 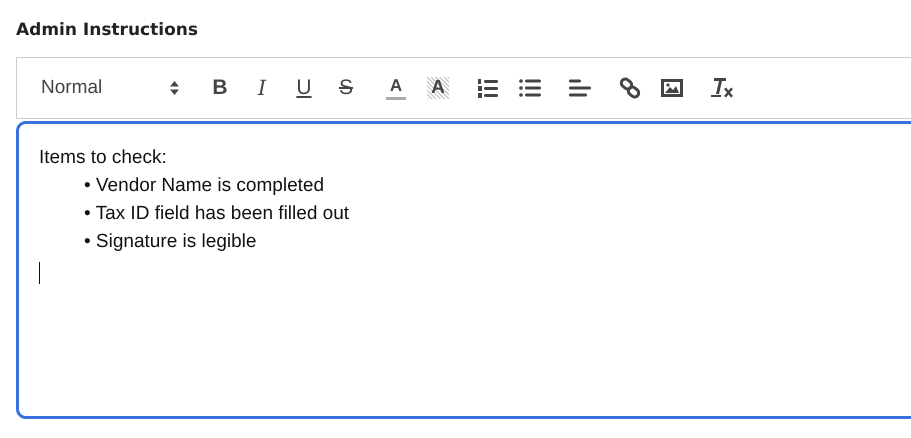 I want to click on link-icon, so click(x=630, y=88).